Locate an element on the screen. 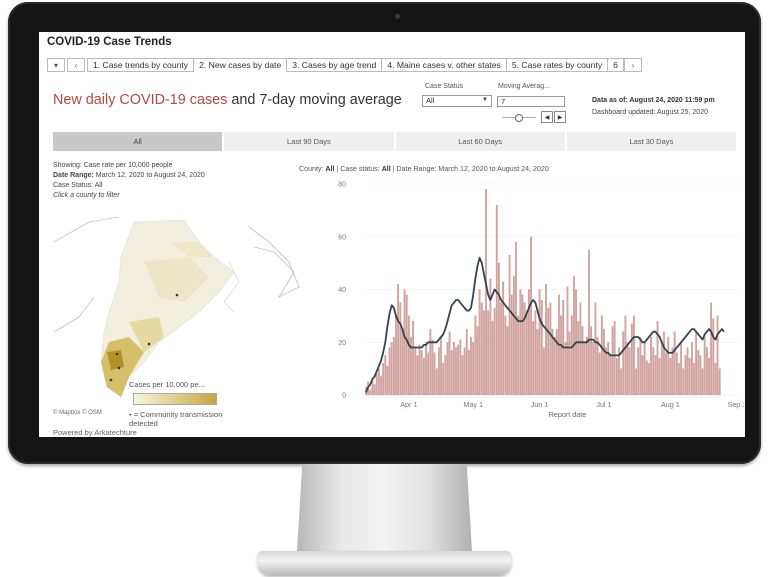 This screenshot has width=769, height=577. moving-average-input: 7 is located at coordinates (531, 101).